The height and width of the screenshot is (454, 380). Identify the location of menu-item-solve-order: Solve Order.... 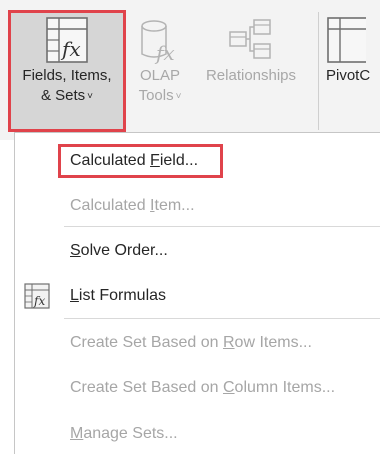
(119, 251).